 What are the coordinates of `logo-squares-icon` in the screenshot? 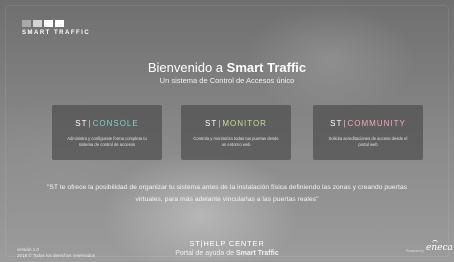 It's located at (56, 23).